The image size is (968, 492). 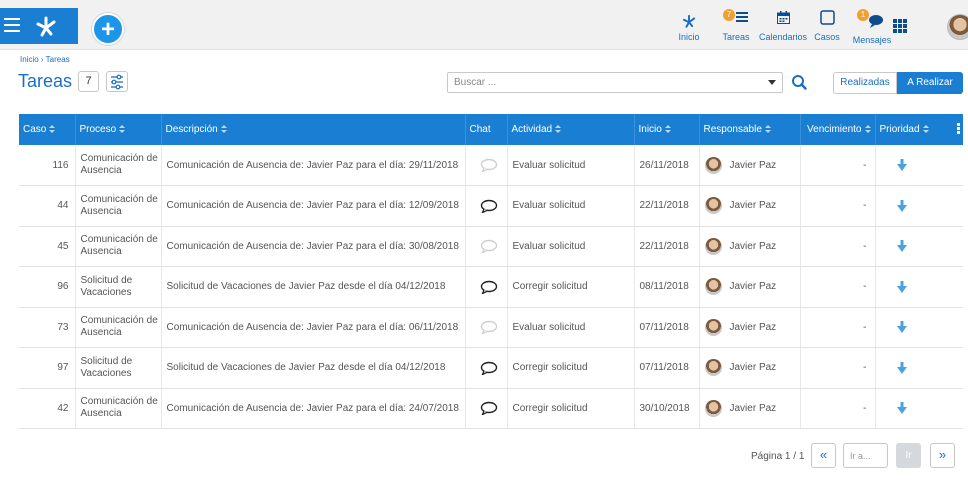 I want to click on col-header-prioridad: Prioridad, so click(x=919, y=129).